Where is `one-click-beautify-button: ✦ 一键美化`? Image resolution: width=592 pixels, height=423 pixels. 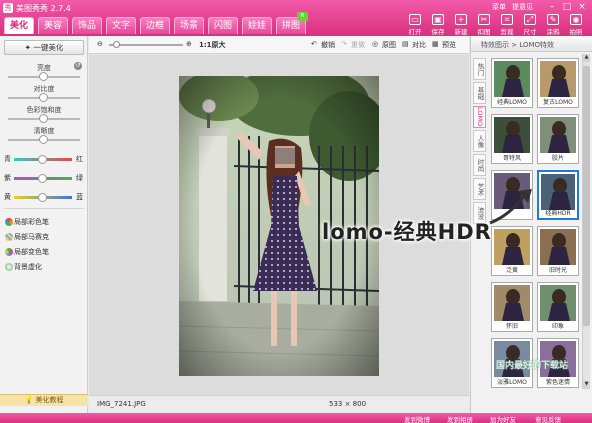
one-click-beautify-button: ✦ 一键美化 is located at coordinates (44, 47).